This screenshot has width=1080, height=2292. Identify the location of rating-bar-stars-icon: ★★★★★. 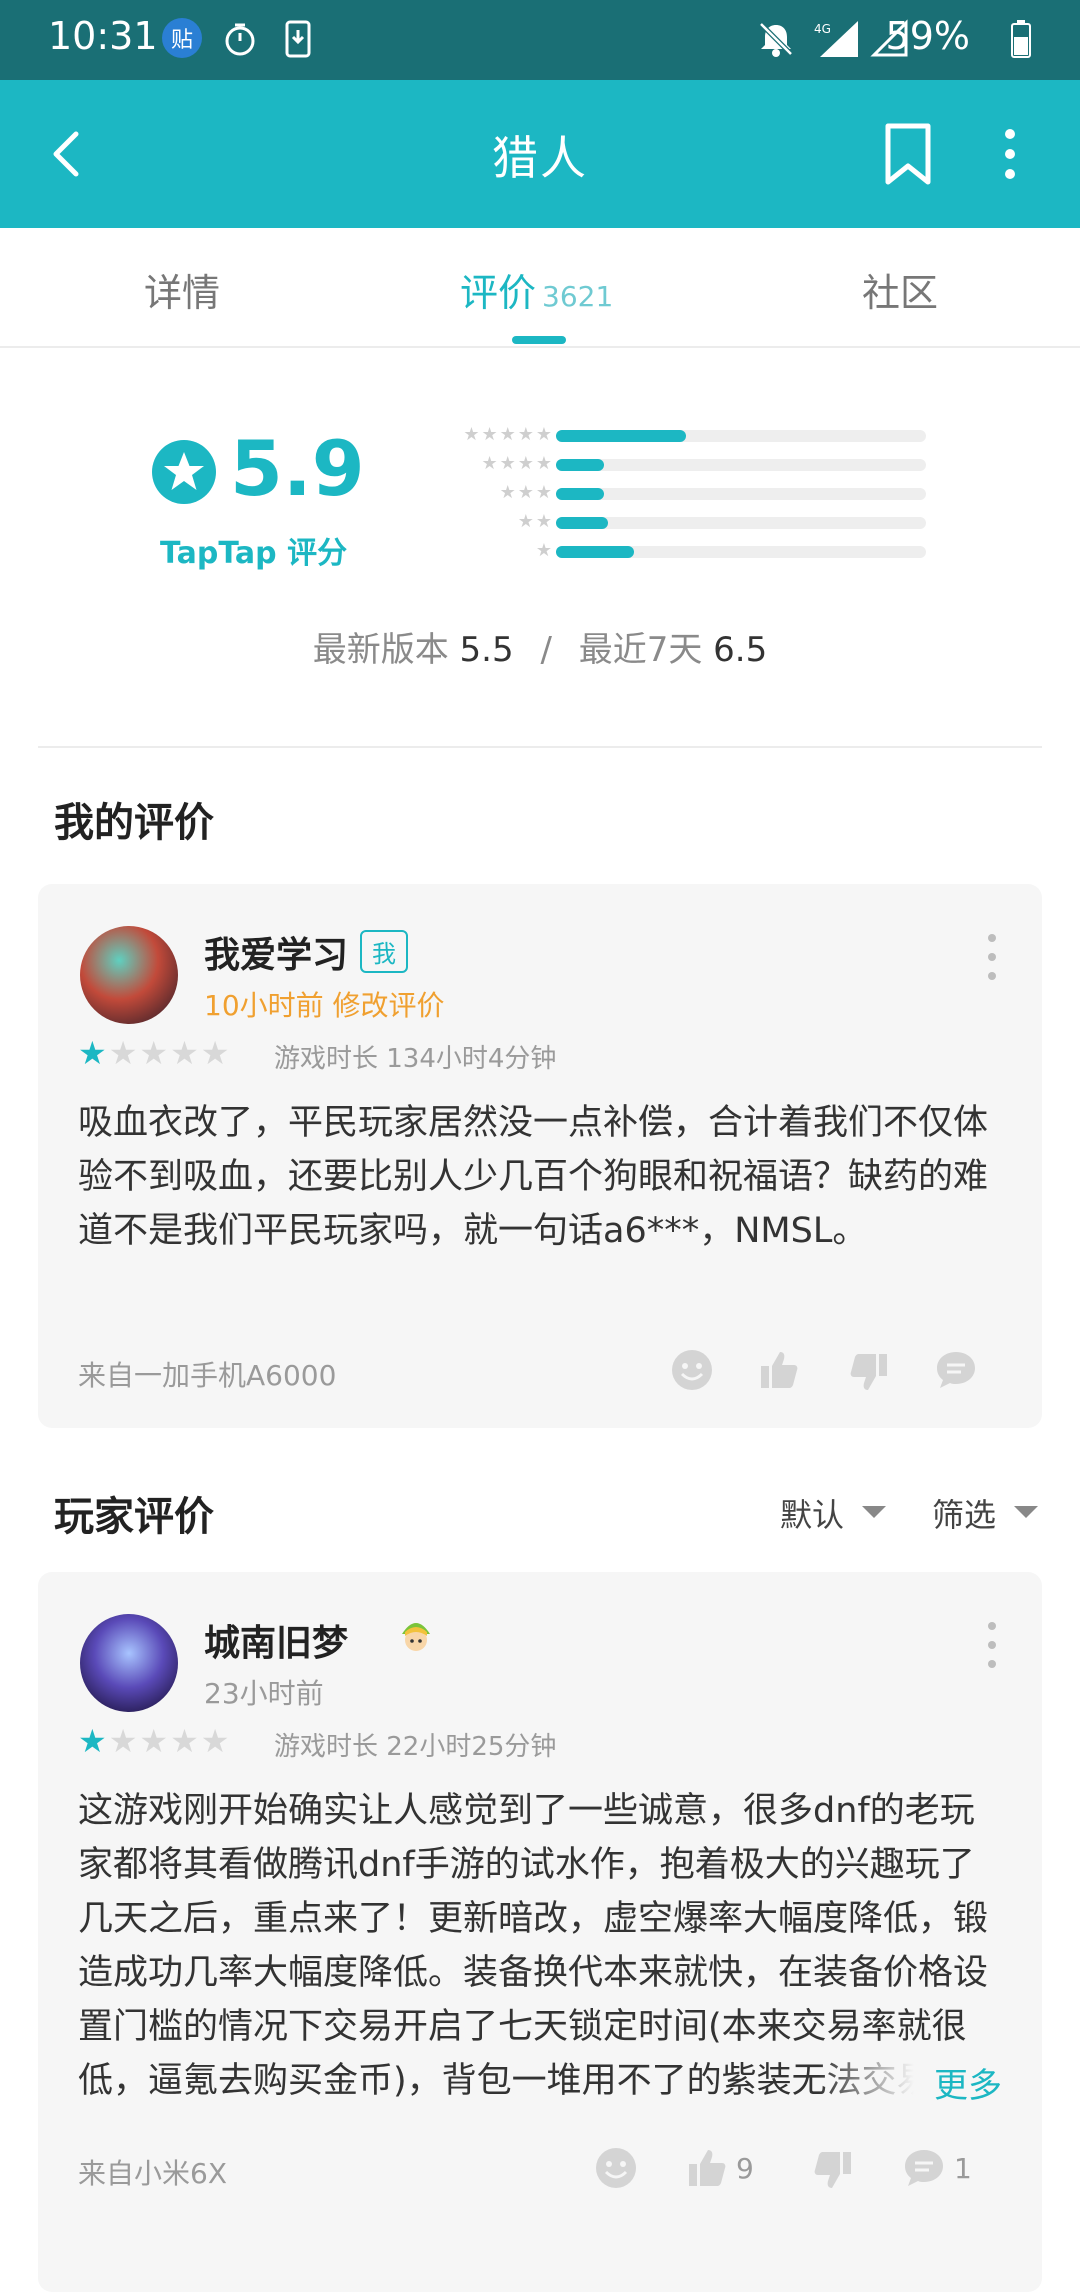
(508, 434).